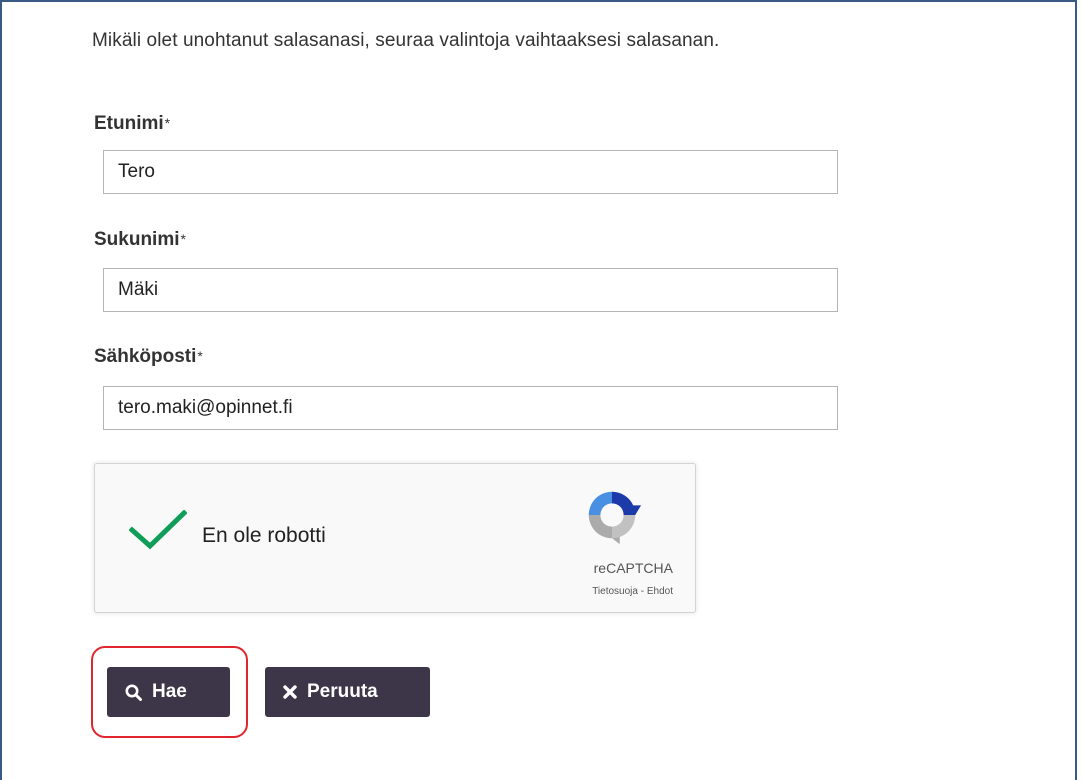 The image size is (1082, 780). What do you see at coordinates (129, 123) in the screenshot?
I see `first-name-label-text: Etunimi` at bounding box center [129, 123].